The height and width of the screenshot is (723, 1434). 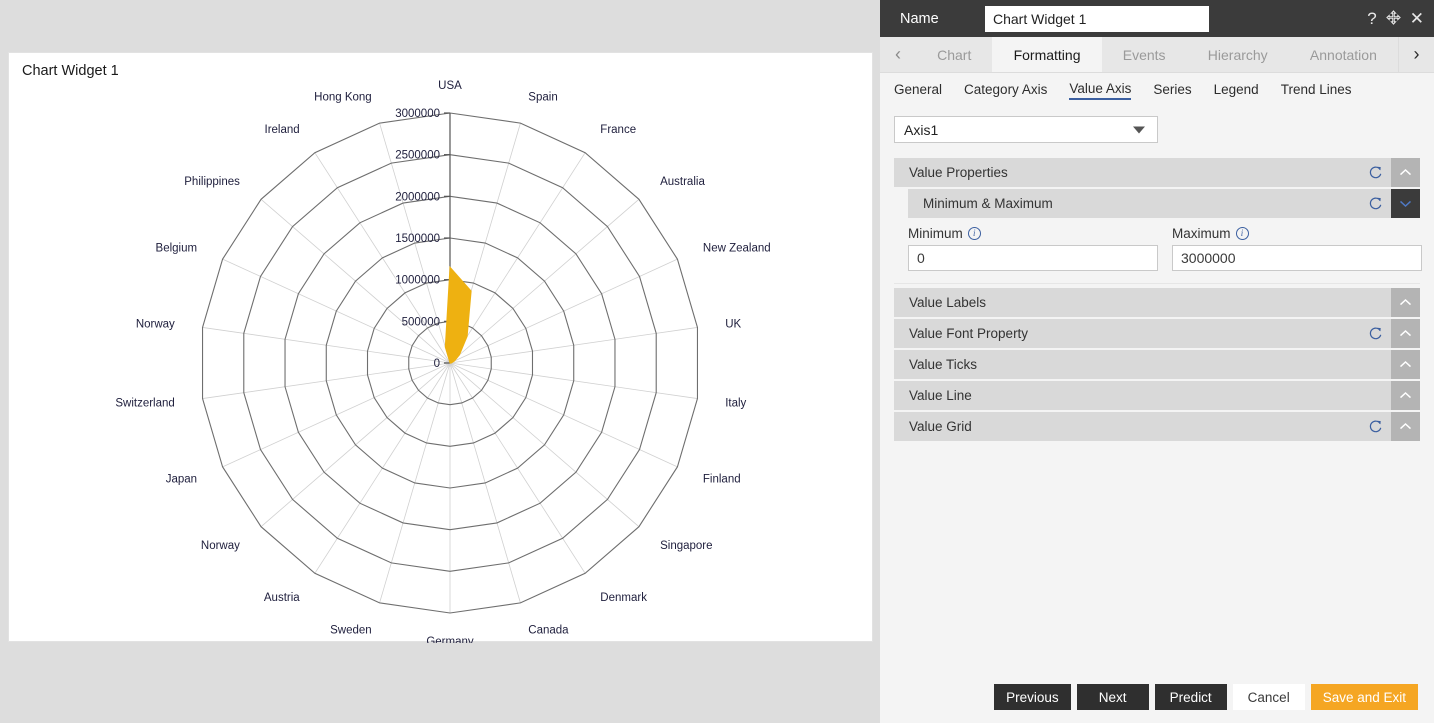 What do you see at coordinates (1236, 90) in the screenshot?
I see `subtab-legend: Legend` at bounding box center [1236, 90].